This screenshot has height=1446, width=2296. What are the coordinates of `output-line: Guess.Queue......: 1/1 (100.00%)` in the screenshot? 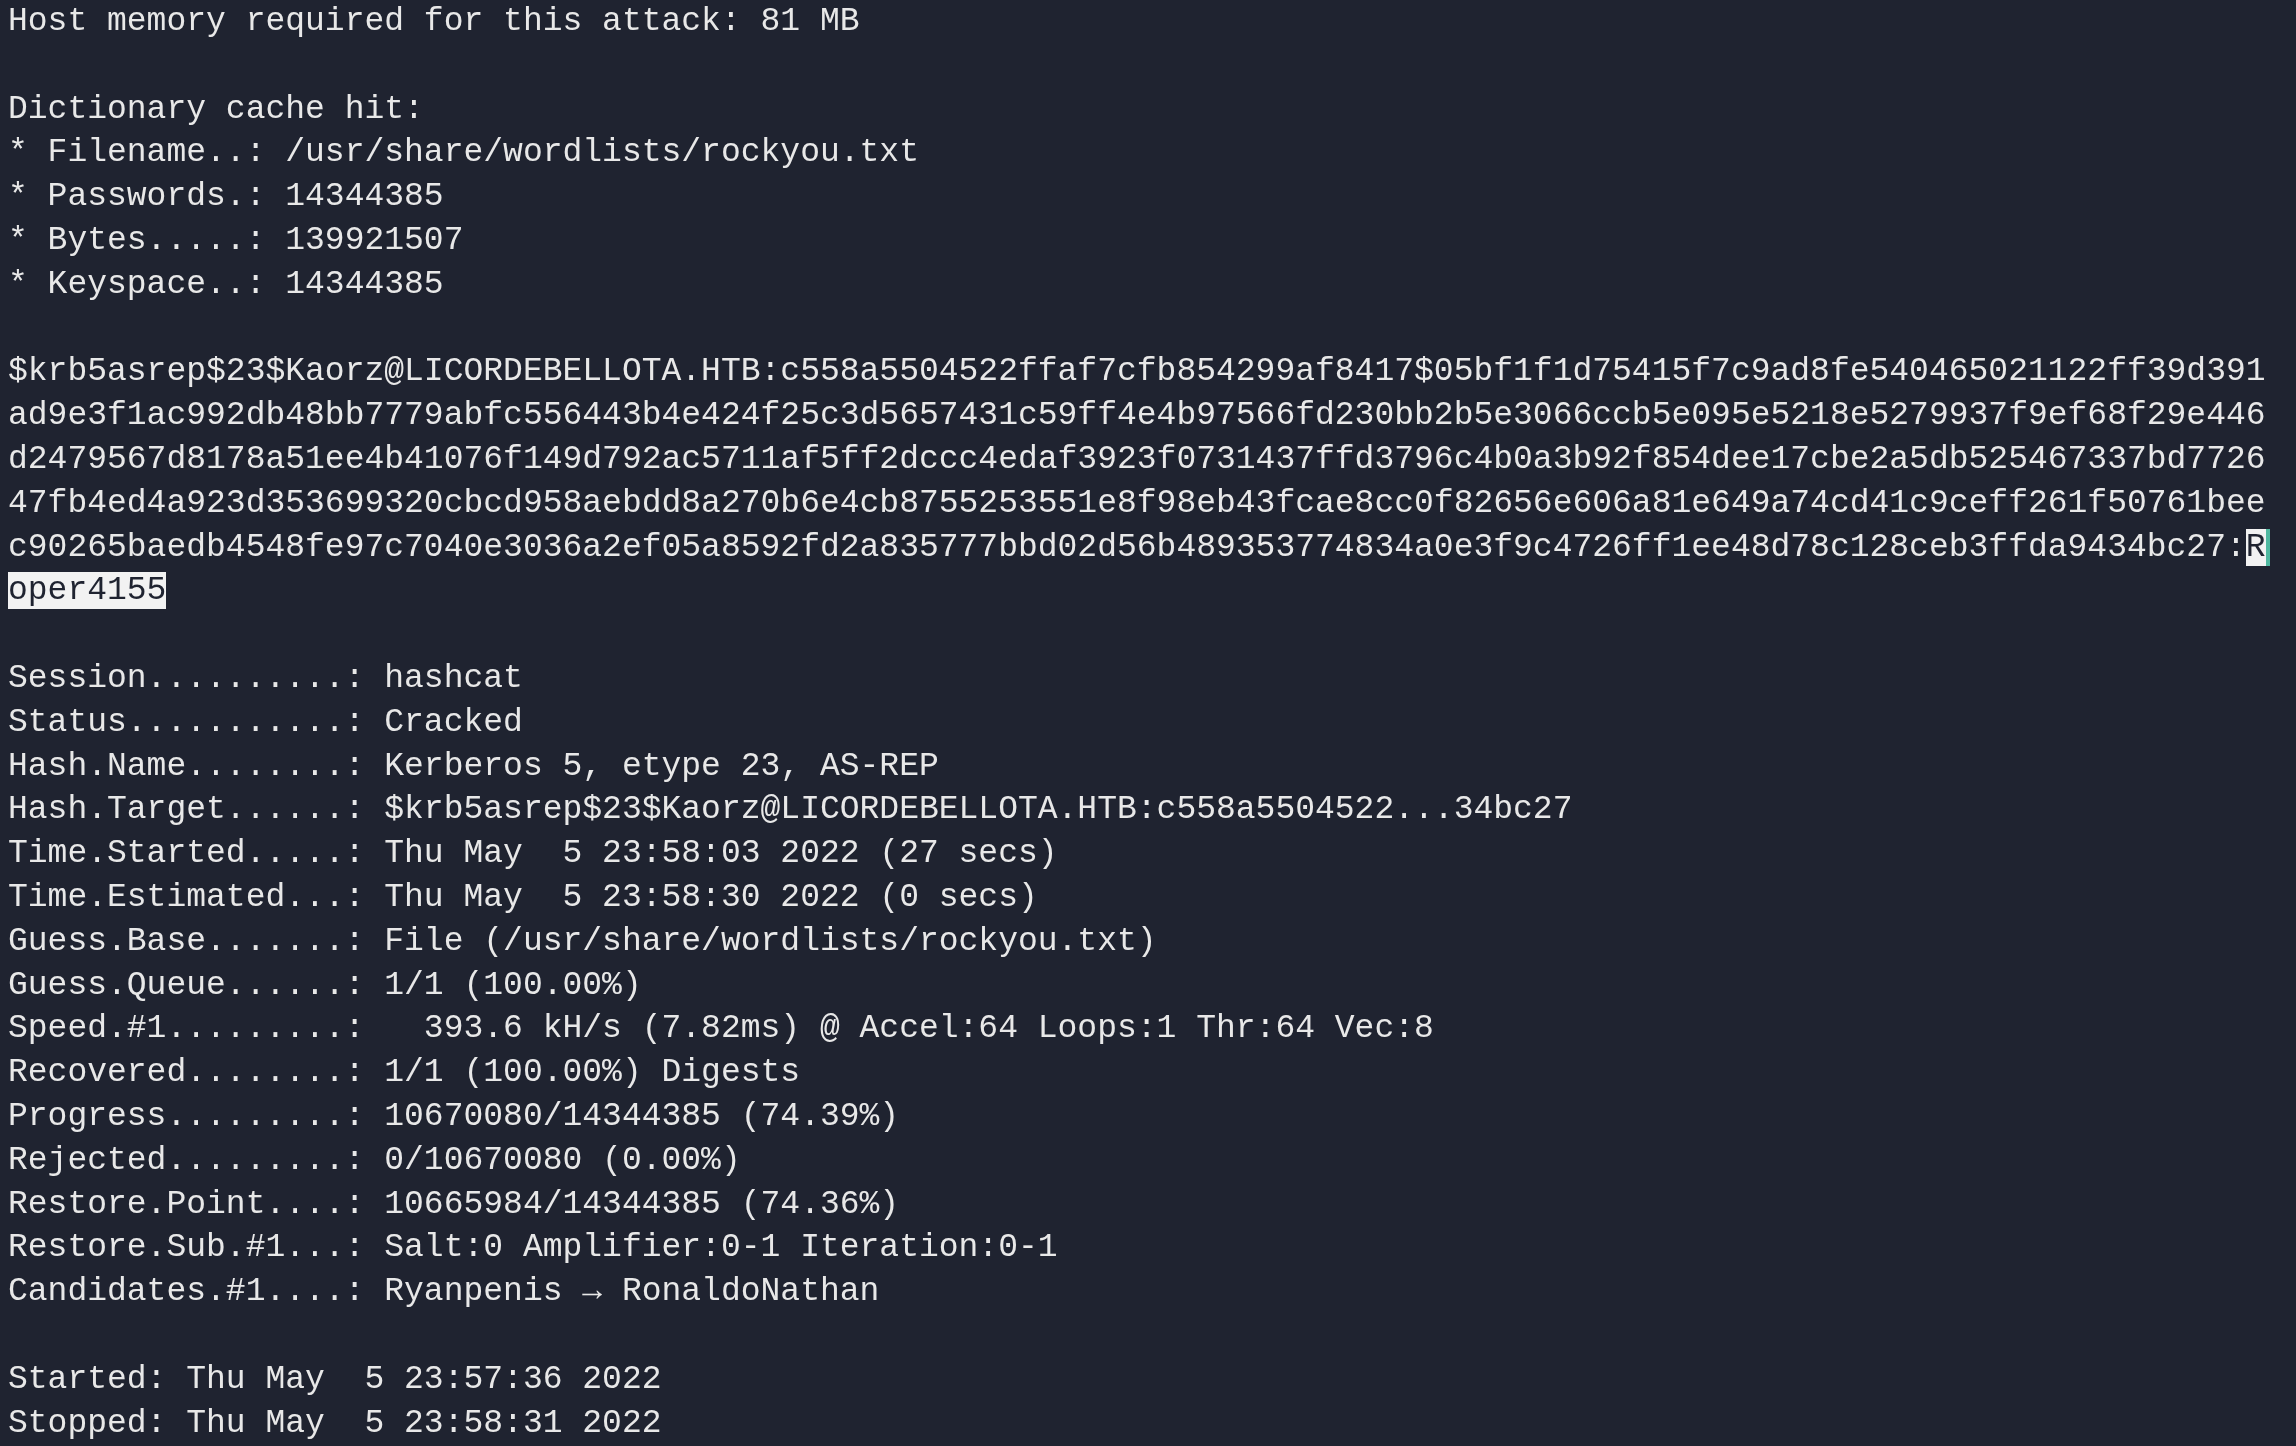 It's located at (325, 985).